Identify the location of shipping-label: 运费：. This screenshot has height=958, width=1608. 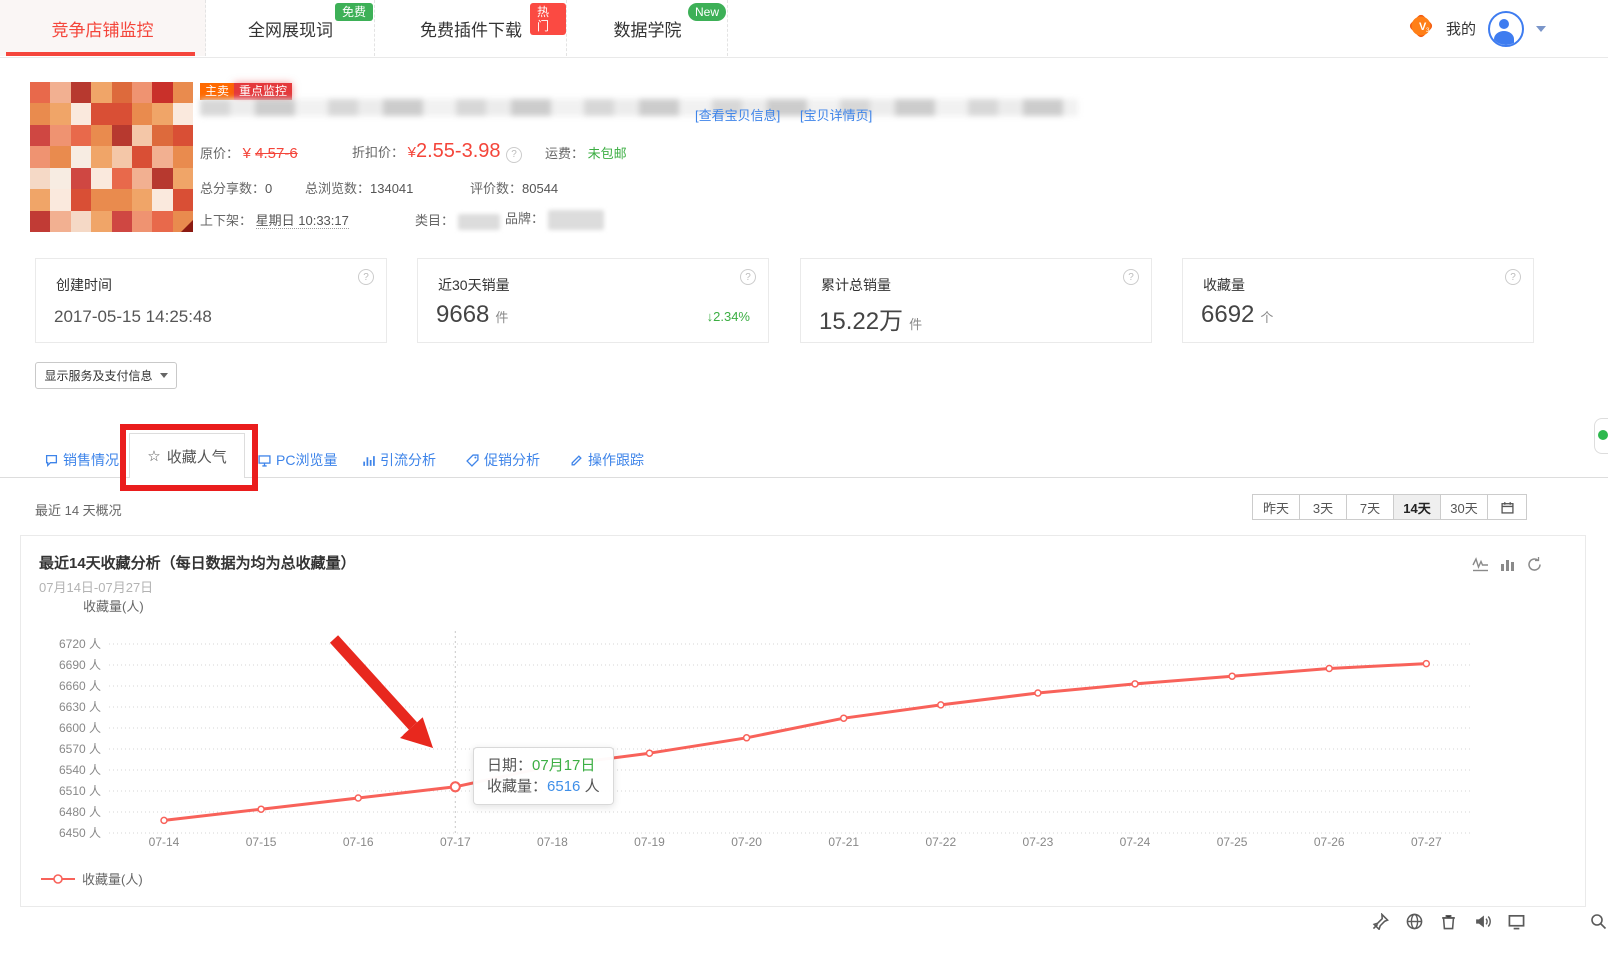
(565, 153).